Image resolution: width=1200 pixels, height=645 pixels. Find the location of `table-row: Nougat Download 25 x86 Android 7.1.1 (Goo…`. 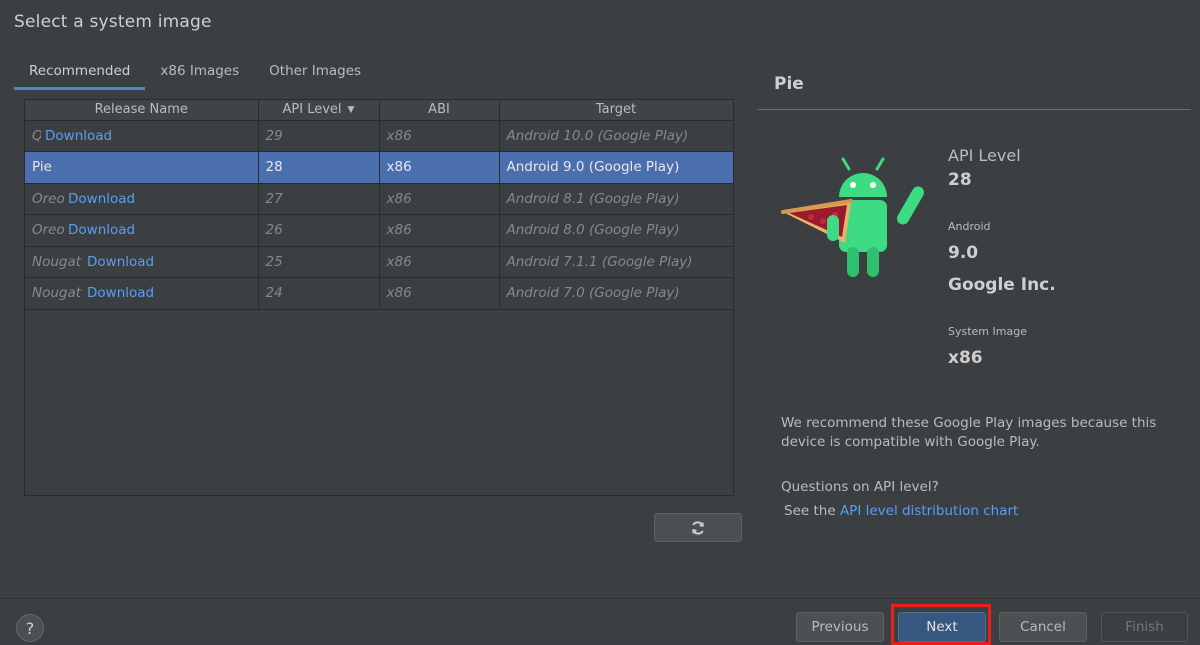

table-row: Nougat Download 25 x86 Android 7.1.1 (Goo… is located at coordinates (379, 262).